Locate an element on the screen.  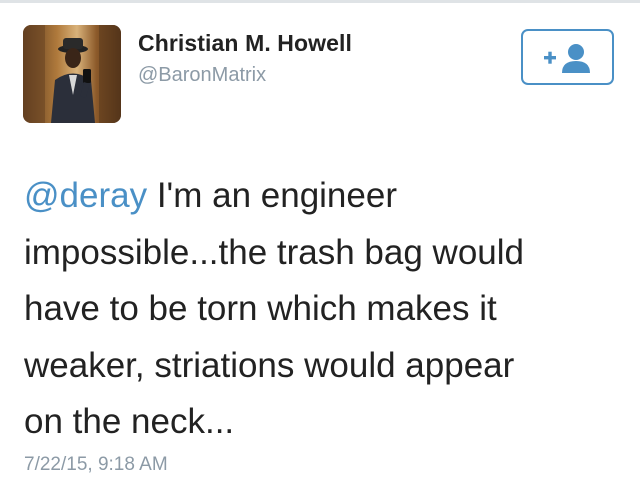
avatar-photo-icon is located at coordinates (72, 74).